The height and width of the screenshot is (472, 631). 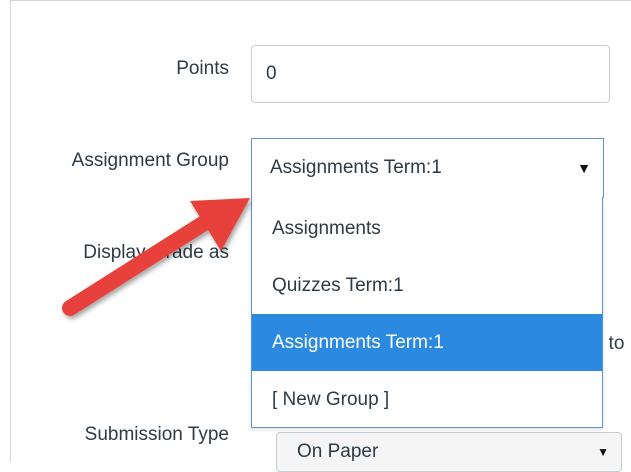 I want to click on partial-hidden-text: t to, so click(x=614, y=343).